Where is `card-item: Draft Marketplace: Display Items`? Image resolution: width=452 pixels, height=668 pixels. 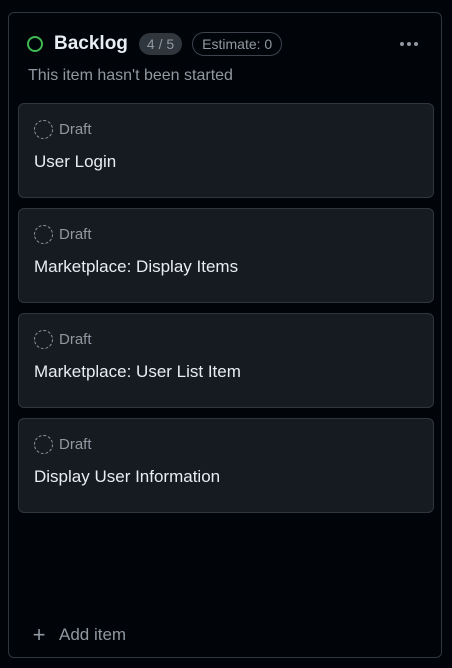 card-item: Draft Marketplace: Display Items is located at coordinates (226, 255).